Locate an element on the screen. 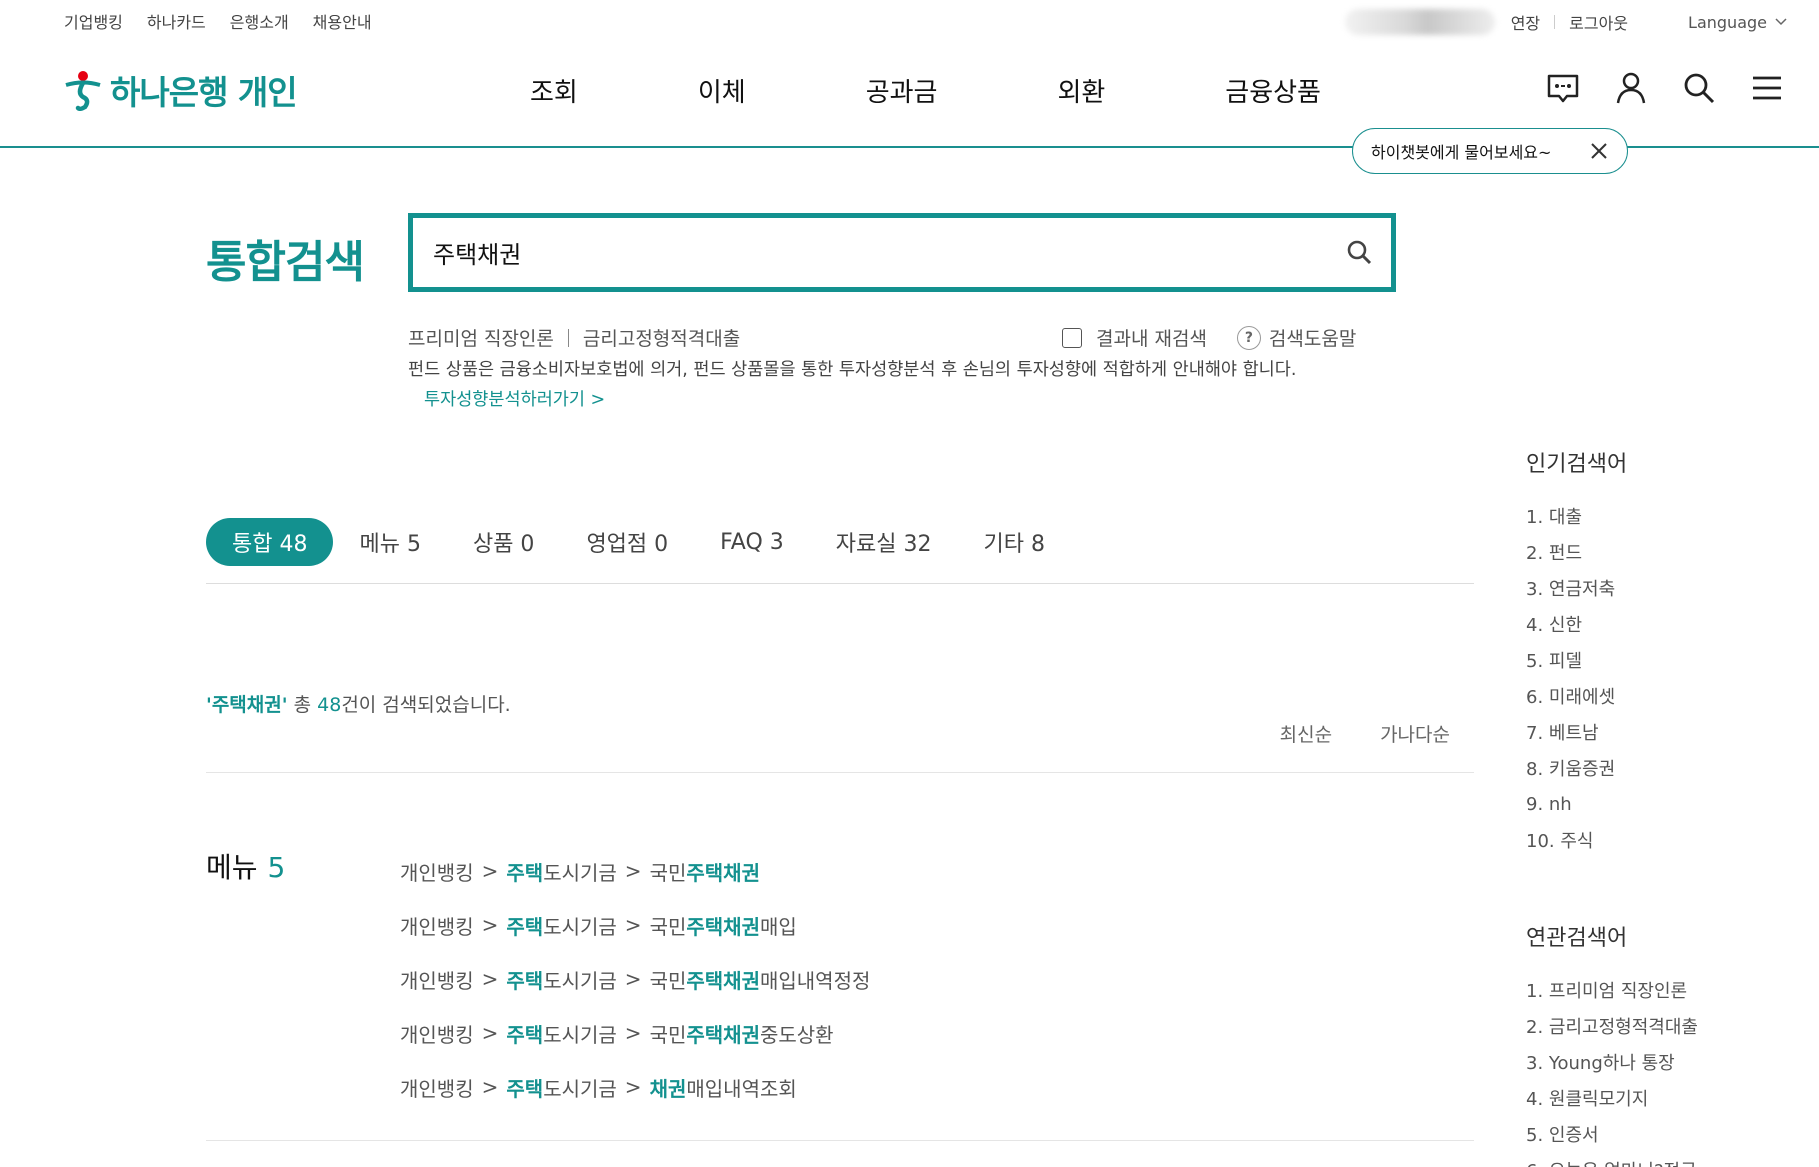  result-keyword: '주택채권' is located at coordinates (247, 705).